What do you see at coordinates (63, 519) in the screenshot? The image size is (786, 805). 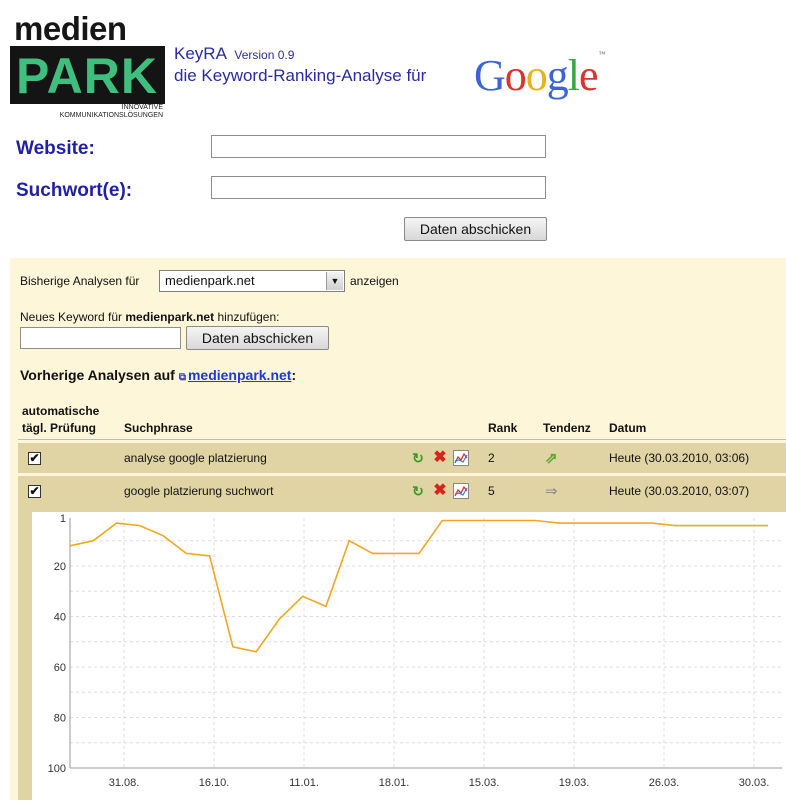 I see `y-tick-label: 1` at bounding box center [63, 519].